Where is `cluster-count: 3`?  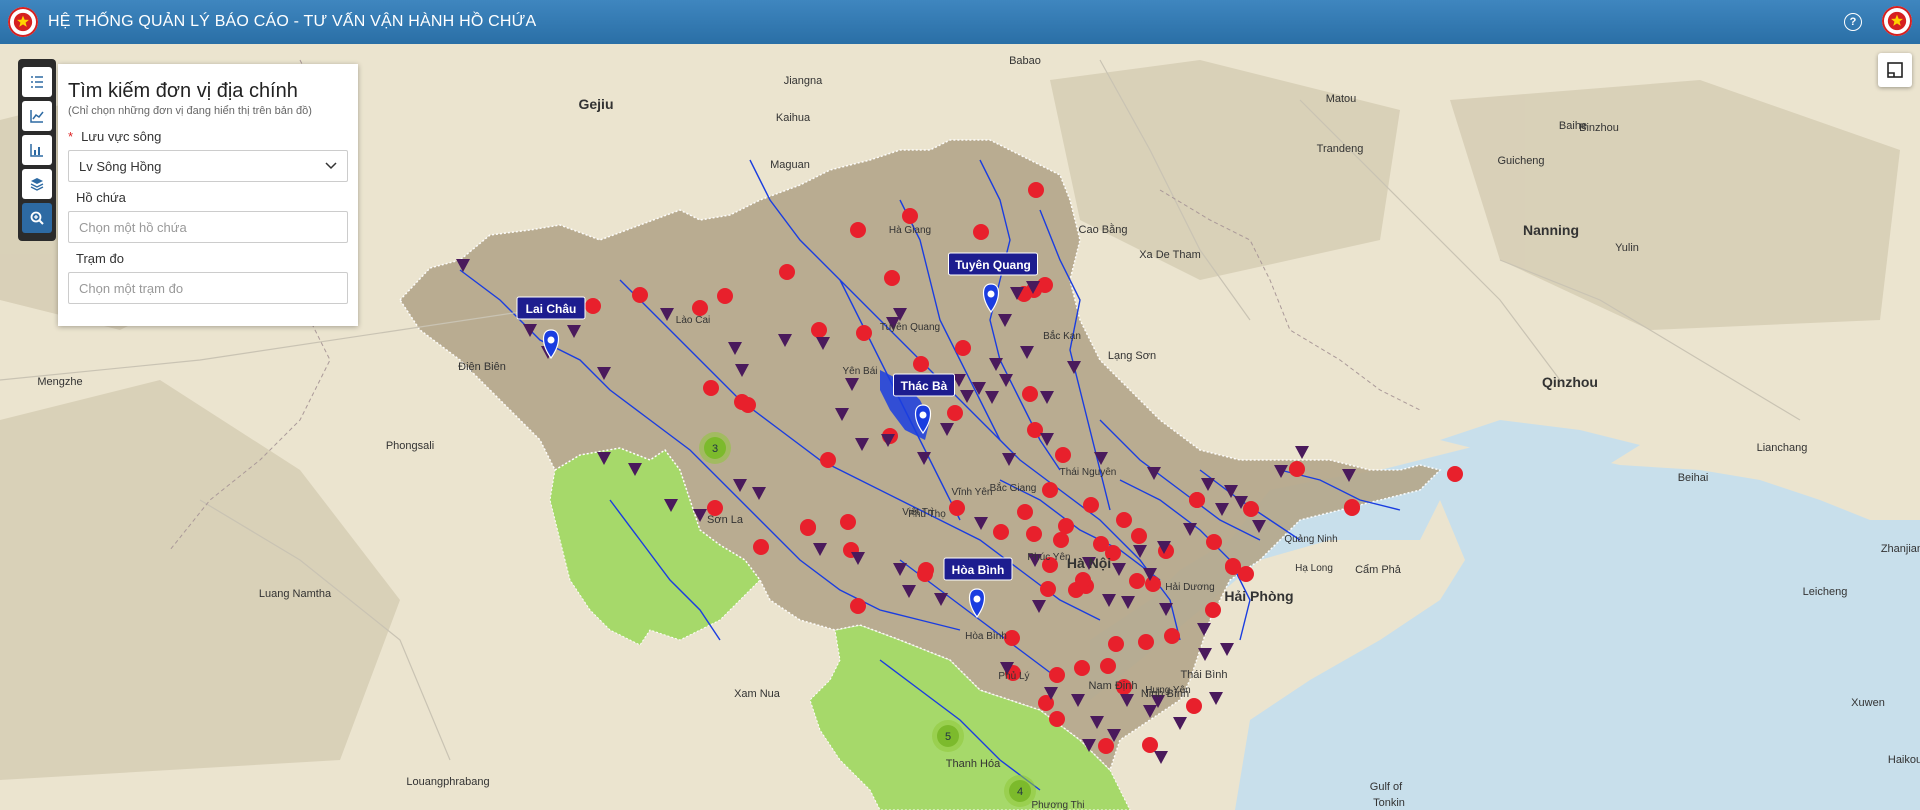 cluster-count: 3 is located at coordinates (715, 449).